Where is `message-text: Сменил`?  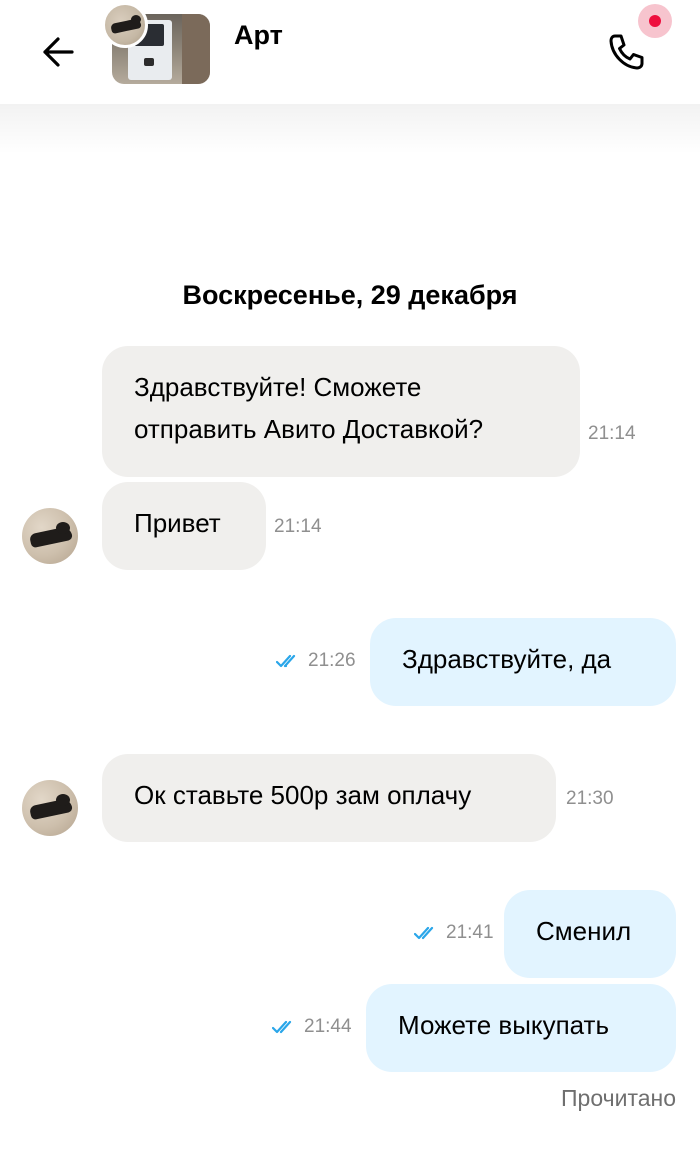
message-text: Сменил is located at coordinates (584, 931).